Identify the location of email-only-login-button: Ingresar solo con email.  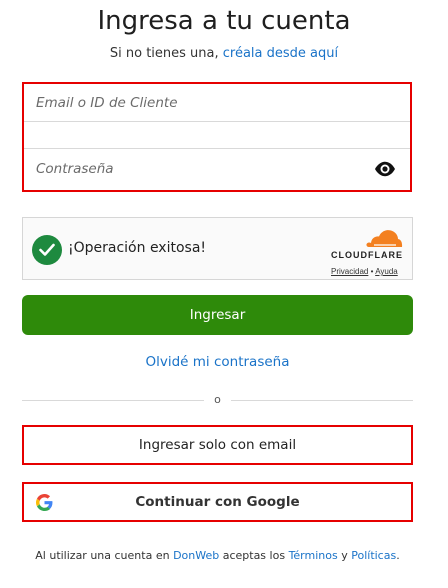
(217, 445).